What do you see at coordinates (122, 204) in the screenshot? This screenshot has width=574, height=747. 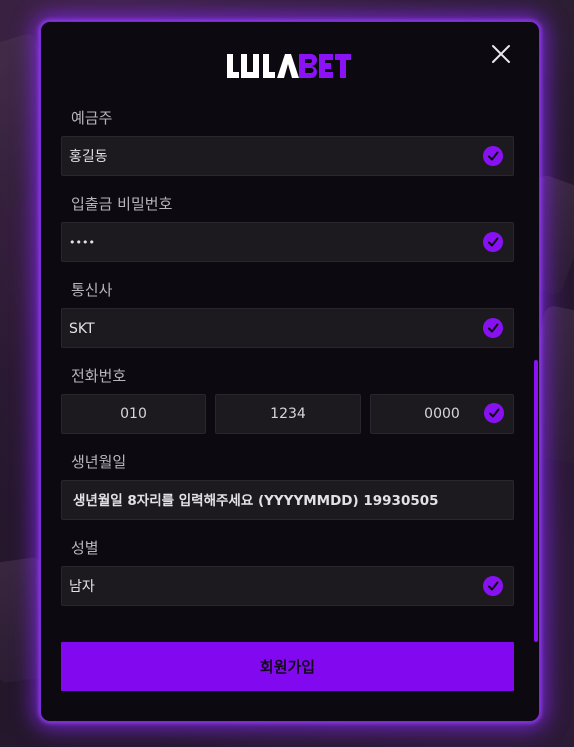 I see `withdraw-password-label: 입출금 비밀번호` at bounding box center [122, 204].